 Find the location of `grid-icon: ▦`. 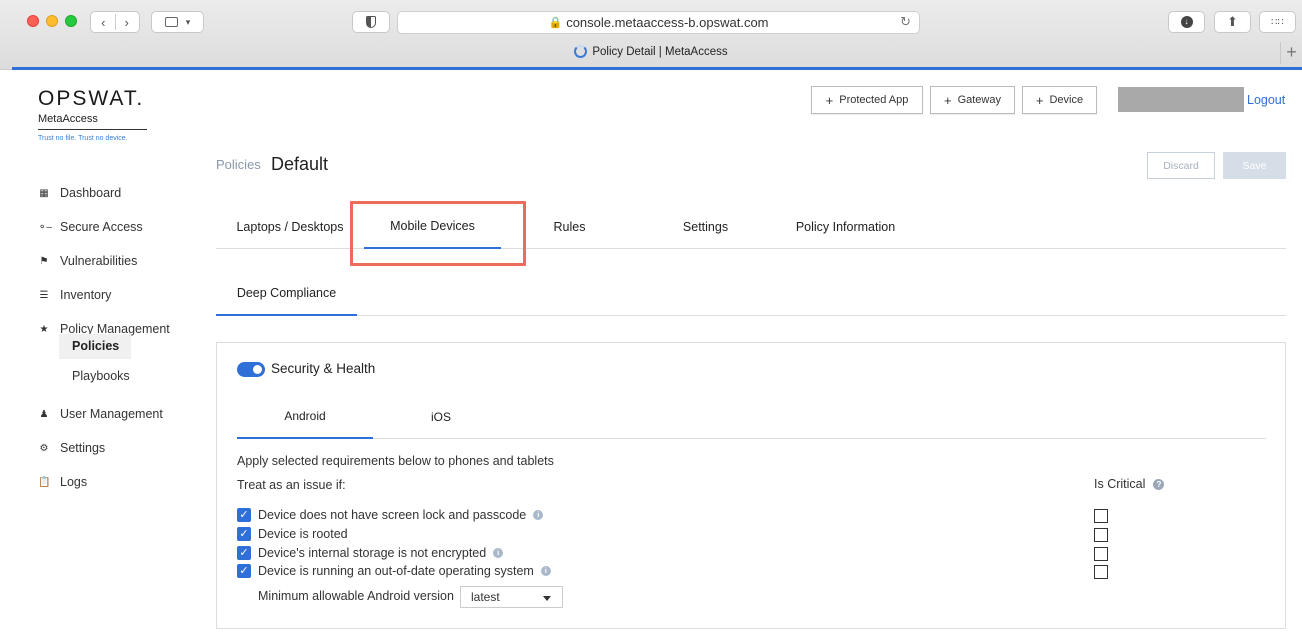

grid-icon: ▦ is located at coordinates (44, 193).